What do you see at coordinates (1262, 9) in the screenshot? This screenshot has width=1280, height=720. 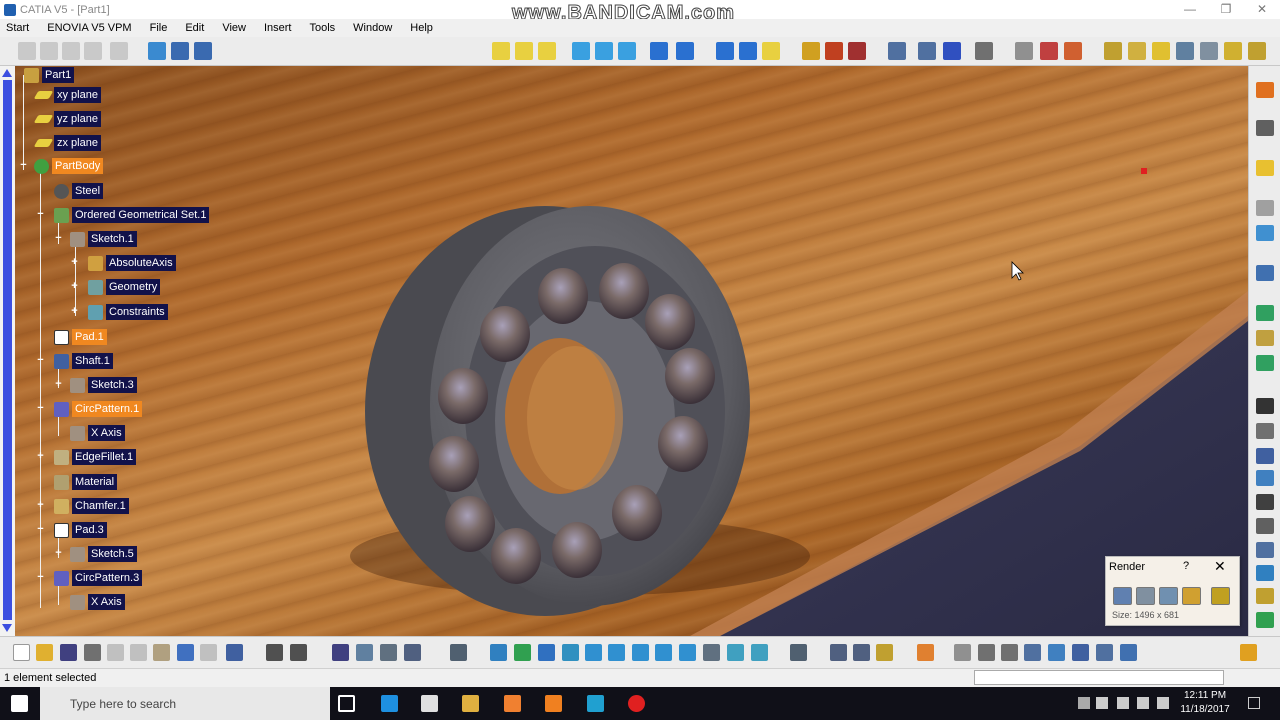 I see `close-button: ✕` at bounding box center [1262, 9].